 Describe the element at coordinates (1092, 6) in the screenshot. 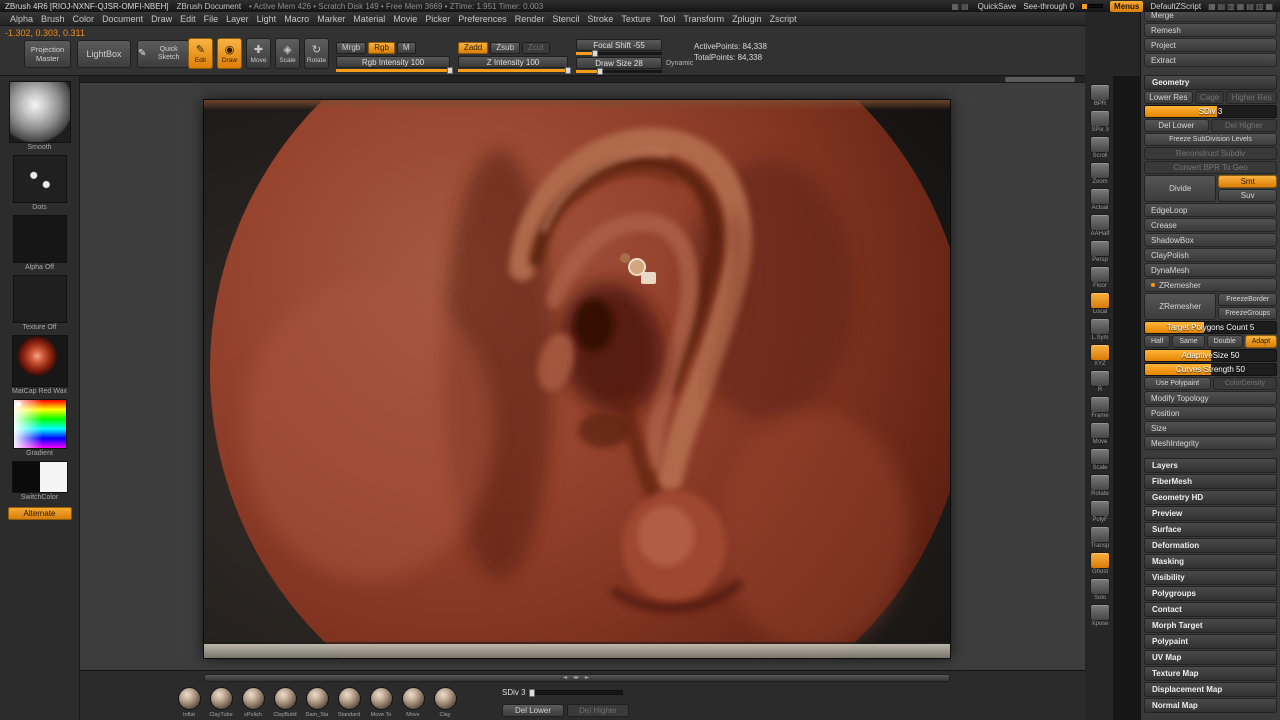

I see `seethrough-slider` at that location.